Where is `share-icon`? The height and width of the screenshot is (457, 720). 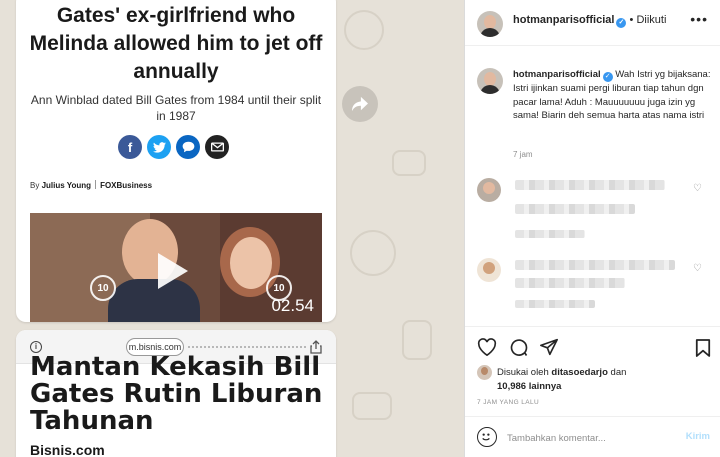 share-icon is located at coordinates (549, 347).